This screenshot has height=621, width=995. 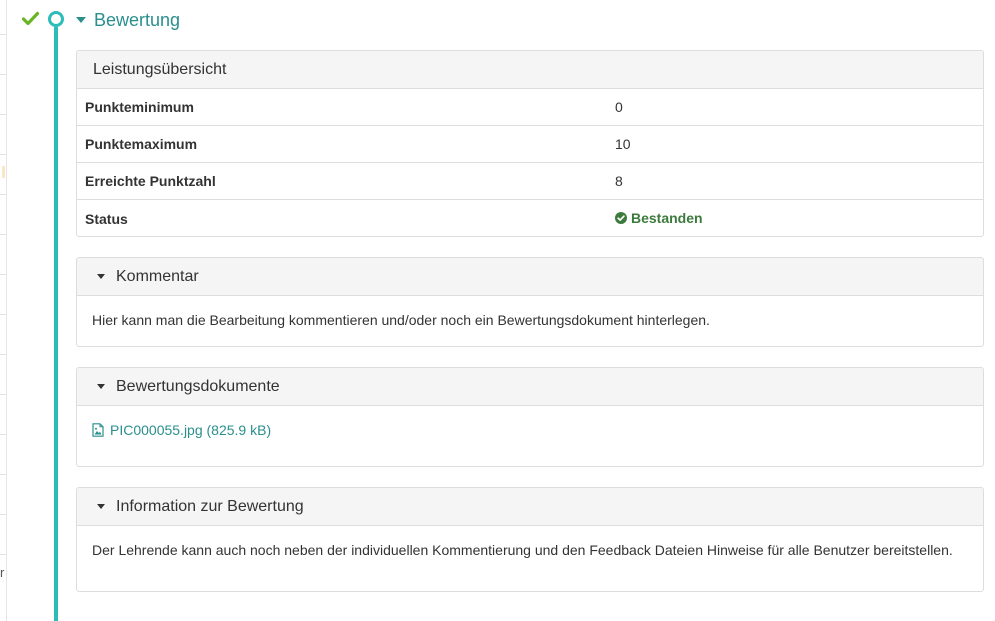 What do you see at coordinates (56, 19) in the screenshot?
I see `timeline-node` at bounding box center [56, 19].